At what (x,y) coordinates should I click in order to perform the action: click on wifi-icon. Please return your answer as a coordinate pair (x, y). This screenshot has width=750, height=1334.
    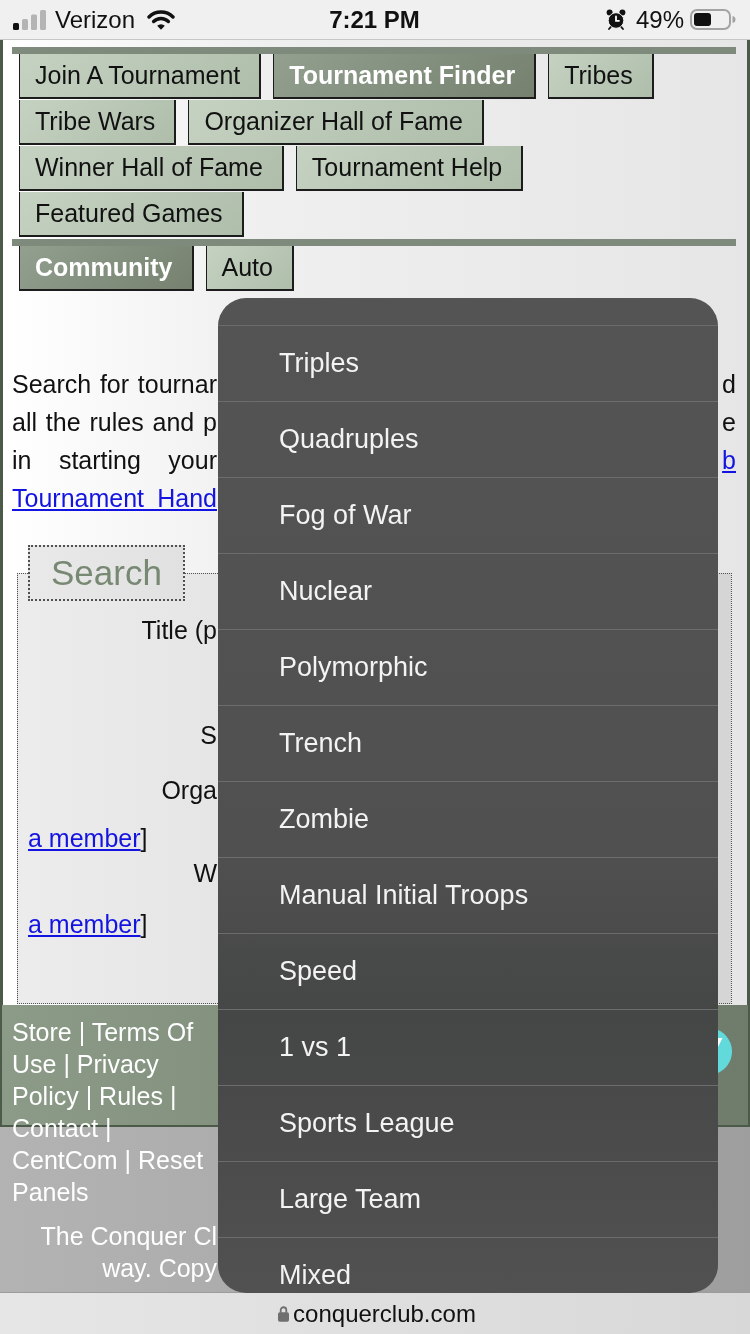
    Looking at the image, I should click on (161, 19).